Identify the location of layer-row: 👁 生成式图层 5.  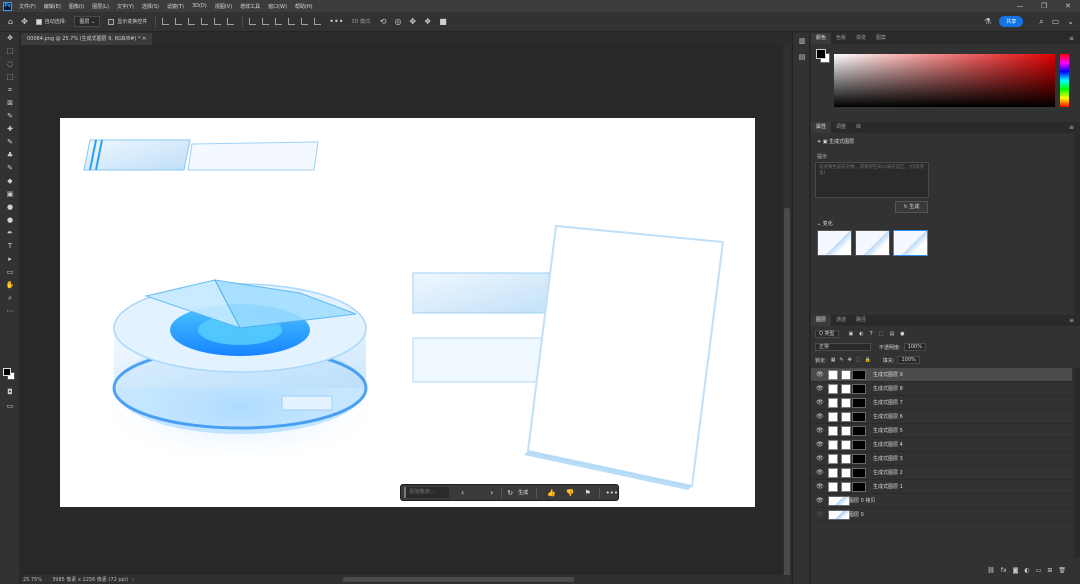
(941, 431).